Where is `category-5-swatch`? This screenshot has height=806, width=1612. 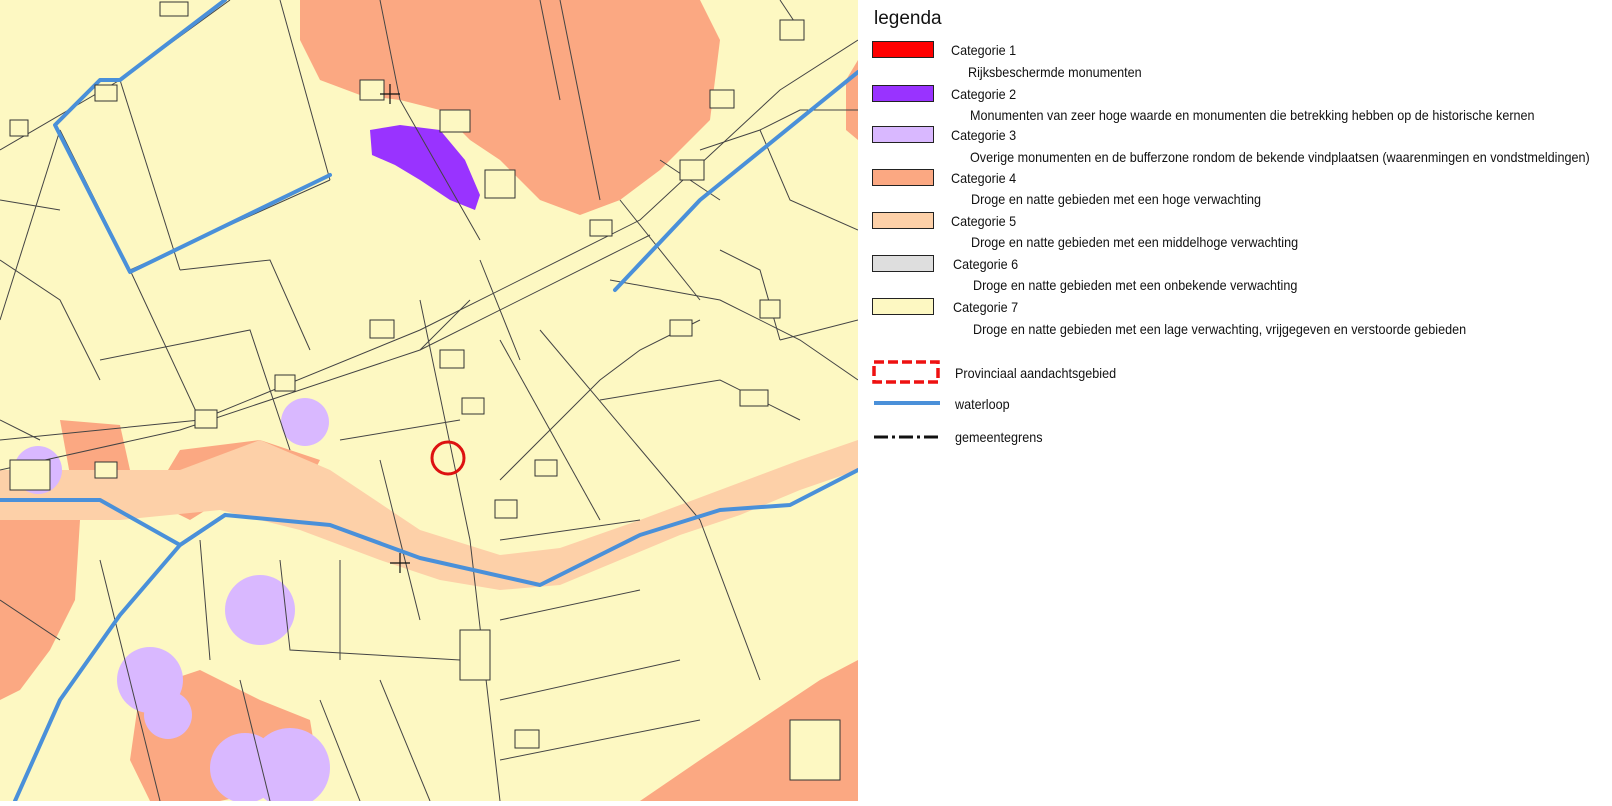
category-5-swatch is located at coordinates (903, 220).